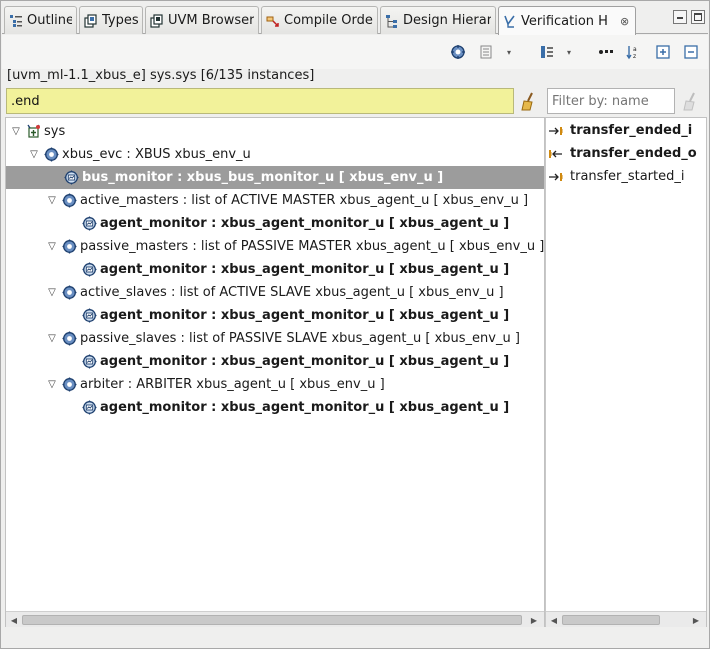  I want to click on tab-label: Design Hierar, so click(447, 20).